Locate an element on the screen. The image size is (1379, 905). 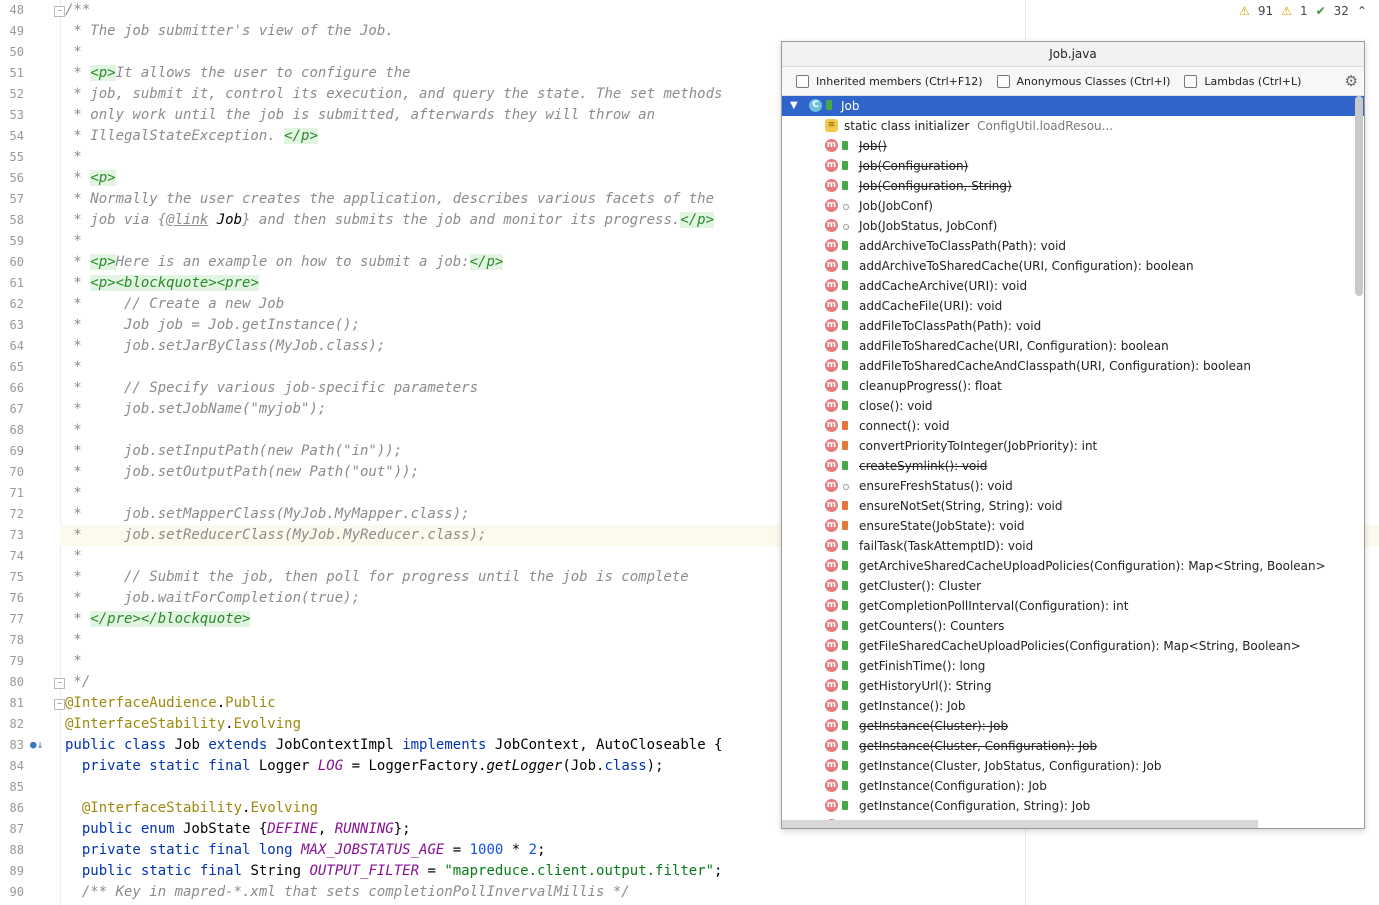
code-line: * job.setJobName("myjob"); is located at coordinates (195, 409).